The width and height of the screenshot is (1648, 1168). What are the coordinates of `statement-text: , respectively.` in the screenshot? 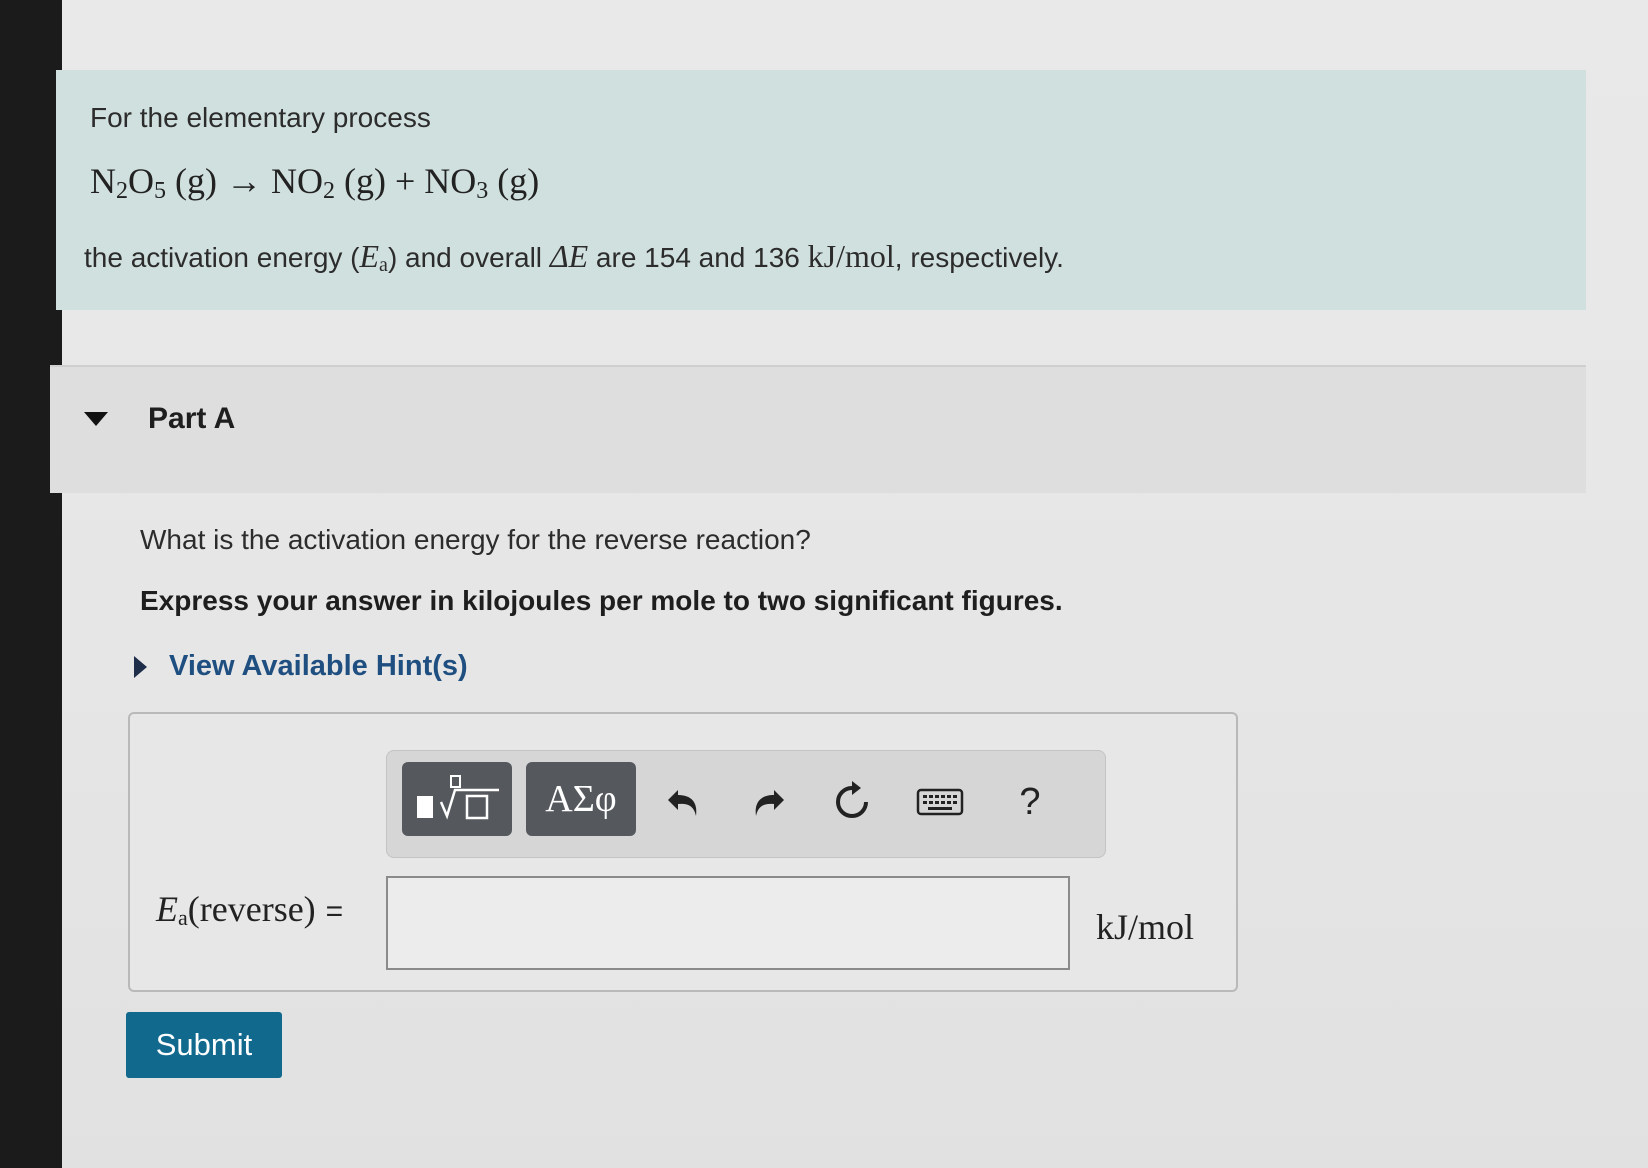 It's located at (979, 257).